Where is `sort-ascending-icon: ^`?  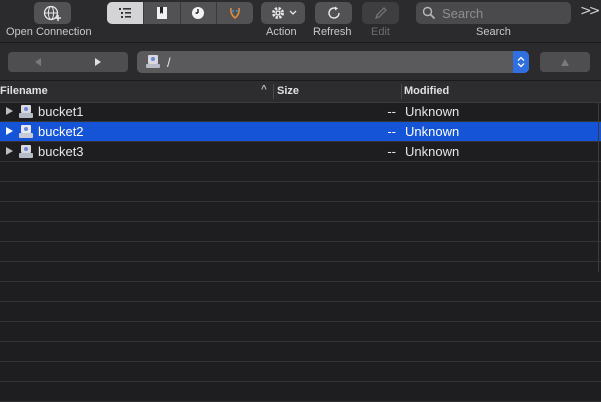
sort-ascending-icon: ^ is located at coordinates (264, 89).